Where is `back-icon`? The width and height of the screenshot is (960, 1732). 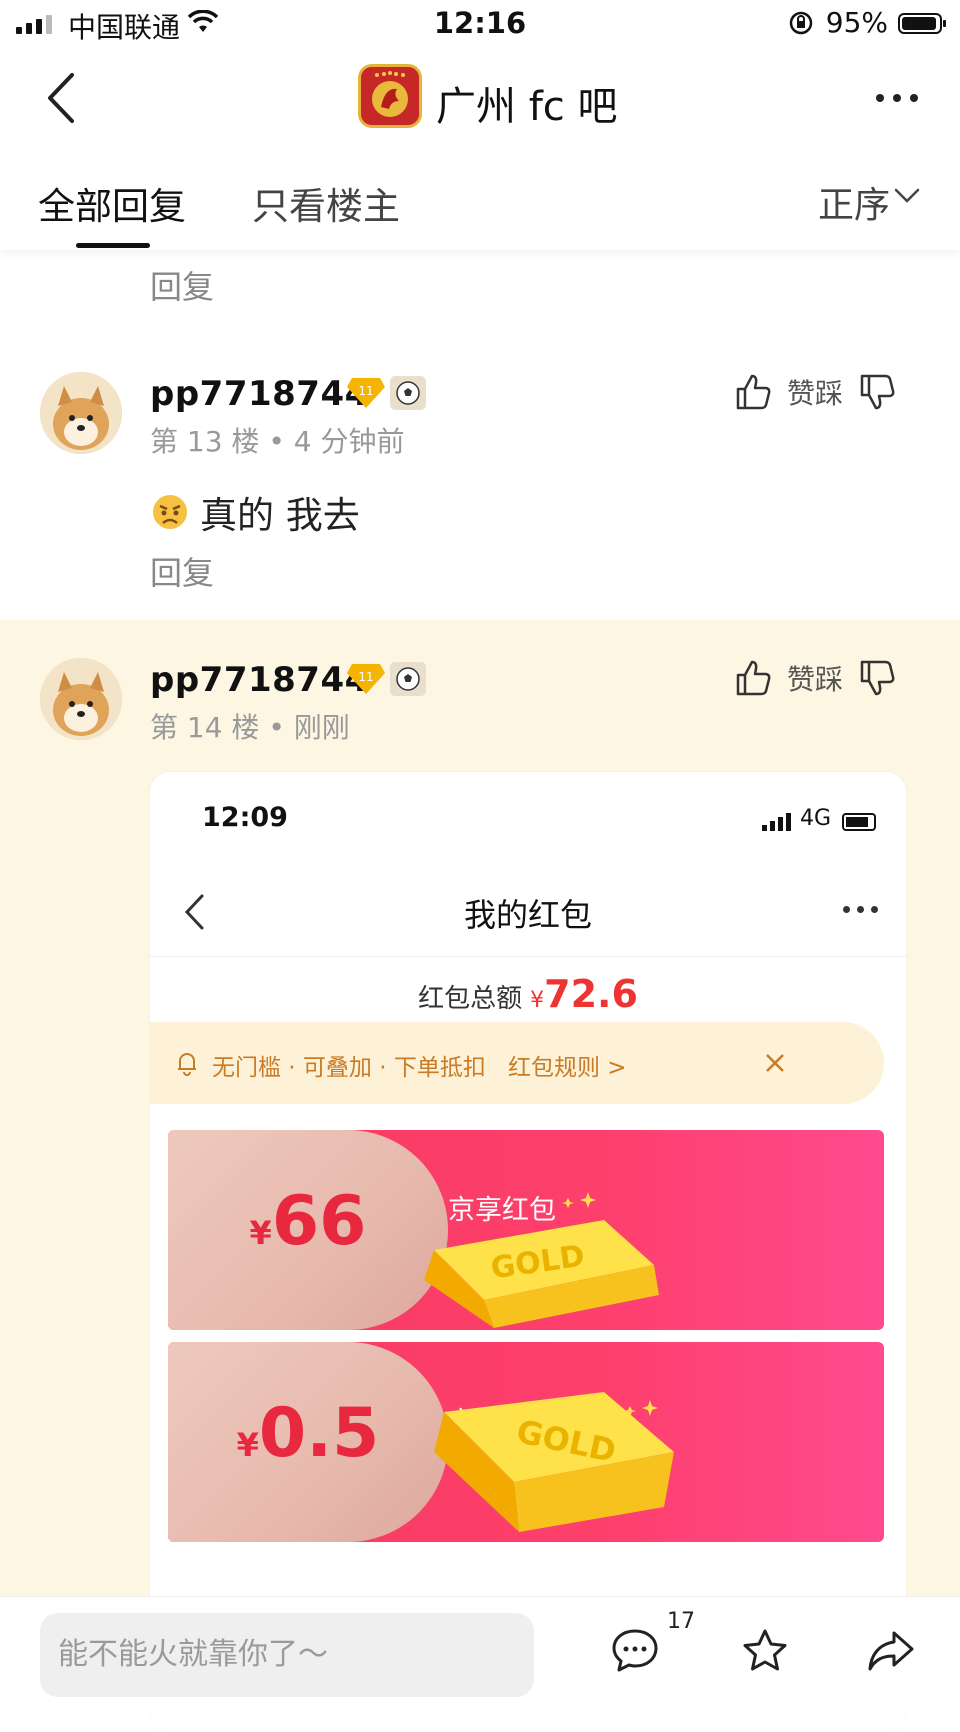 back-icon is located at coordinates (61, 100).